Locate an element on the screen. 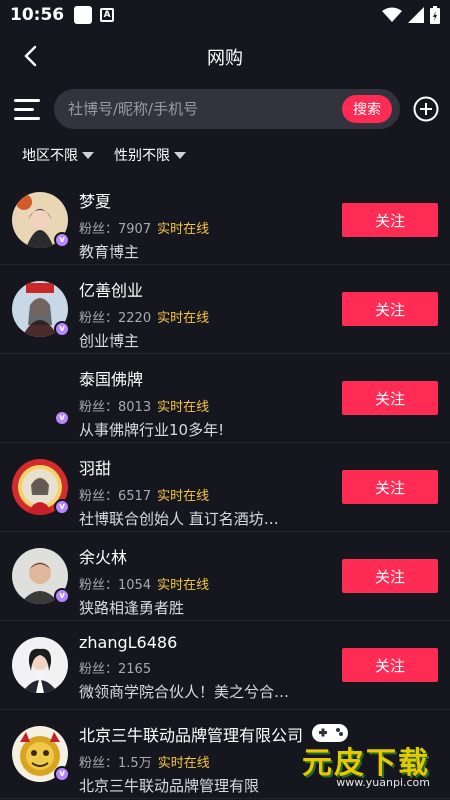 The image size is (450, 800). user-info: 余火林 粉丝：1054 实时在线 狭路相逢勇者胜 is located at coordinates (204, 581).